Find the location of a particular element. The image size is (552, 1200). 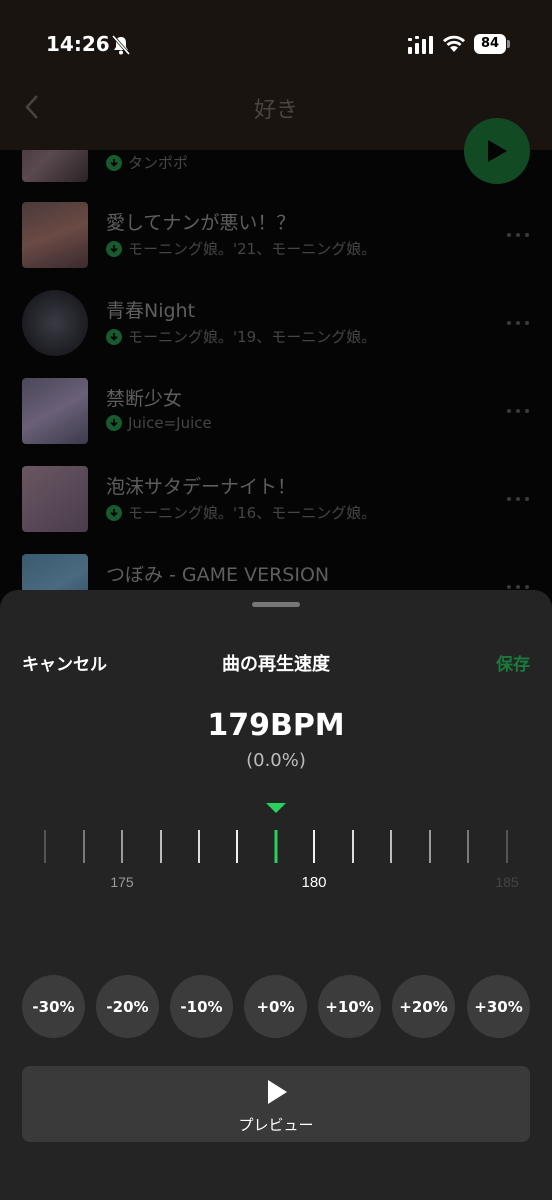

speed-presets: -30% -20% -10% +0% +10% +20% +30% is located at coordinates (276, 1007).